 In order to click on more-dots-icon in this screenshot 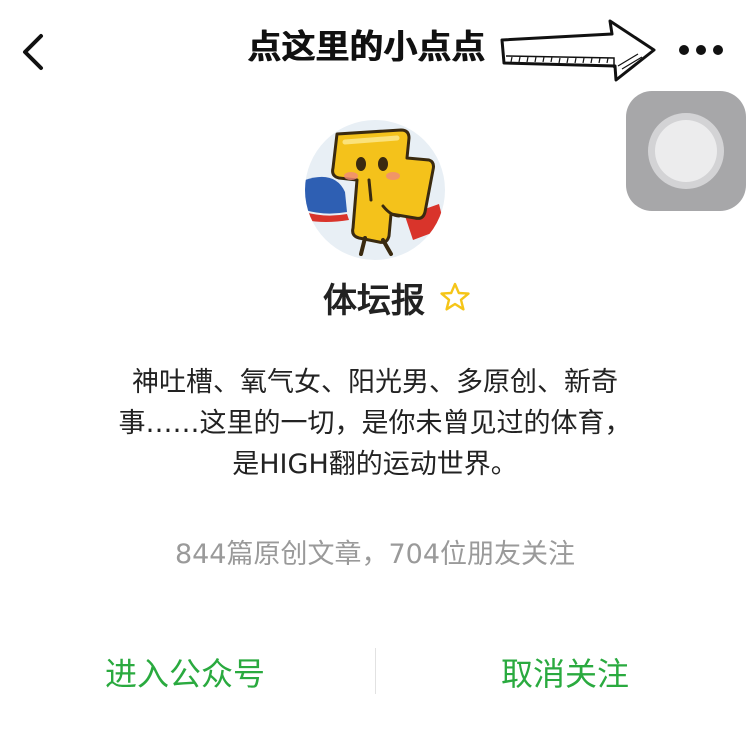, I will do `click(701, 50)`.